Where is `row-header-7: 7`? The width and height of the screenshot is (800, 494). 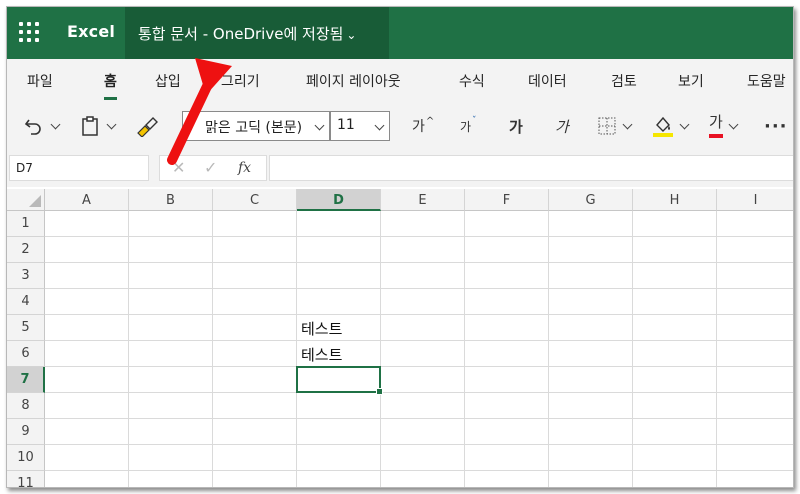
row-header-7: 7 is located at coordinates (26, 380).